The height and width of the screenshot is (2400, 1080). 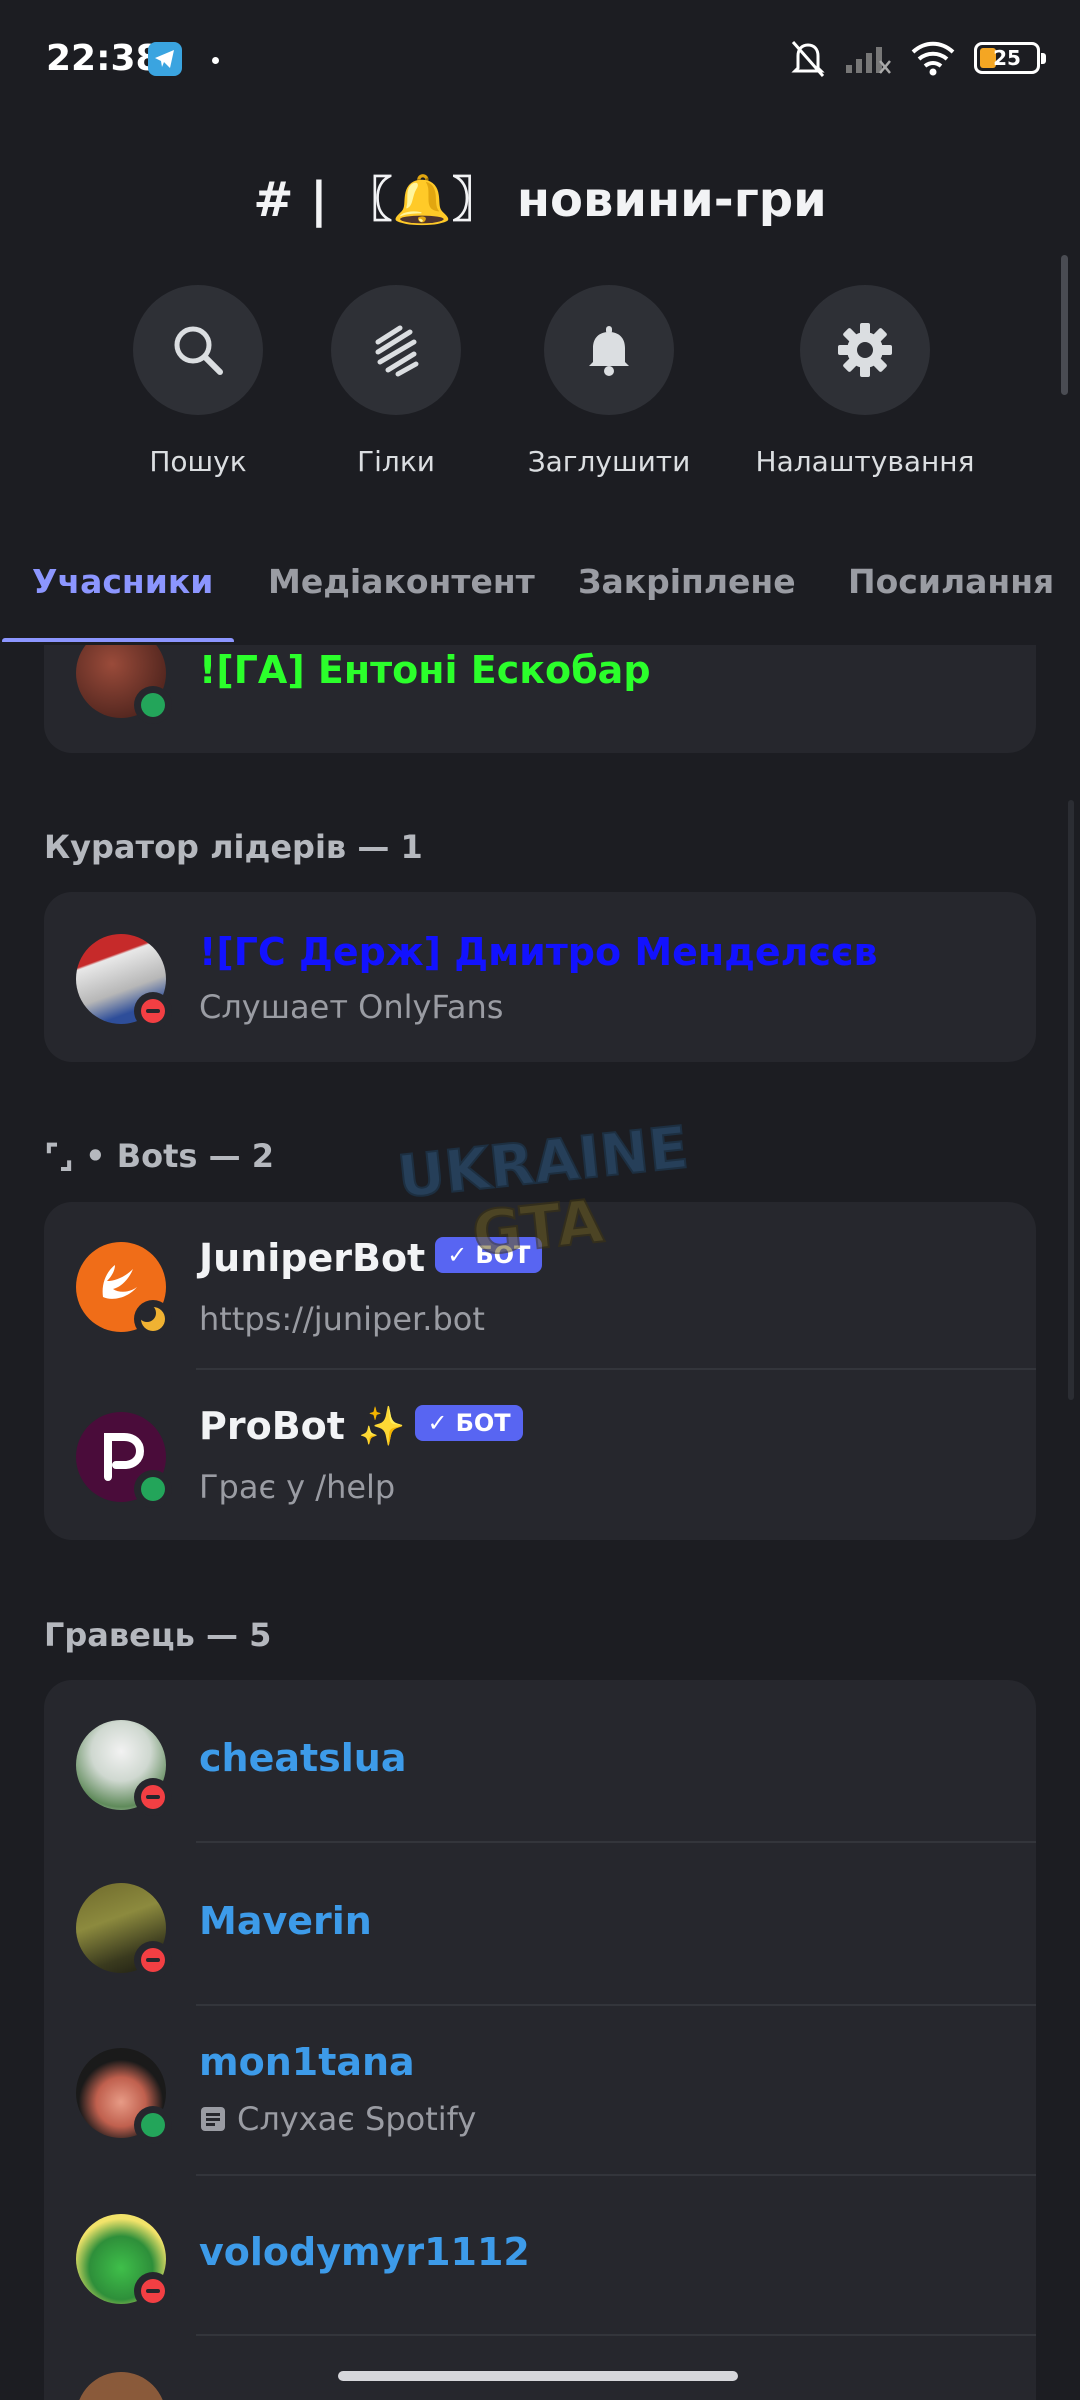 What do you see at coordinates (401, 581) in the screenshot?
I see `tab-media: Медіаконтент` at bounding box center [401, 581].